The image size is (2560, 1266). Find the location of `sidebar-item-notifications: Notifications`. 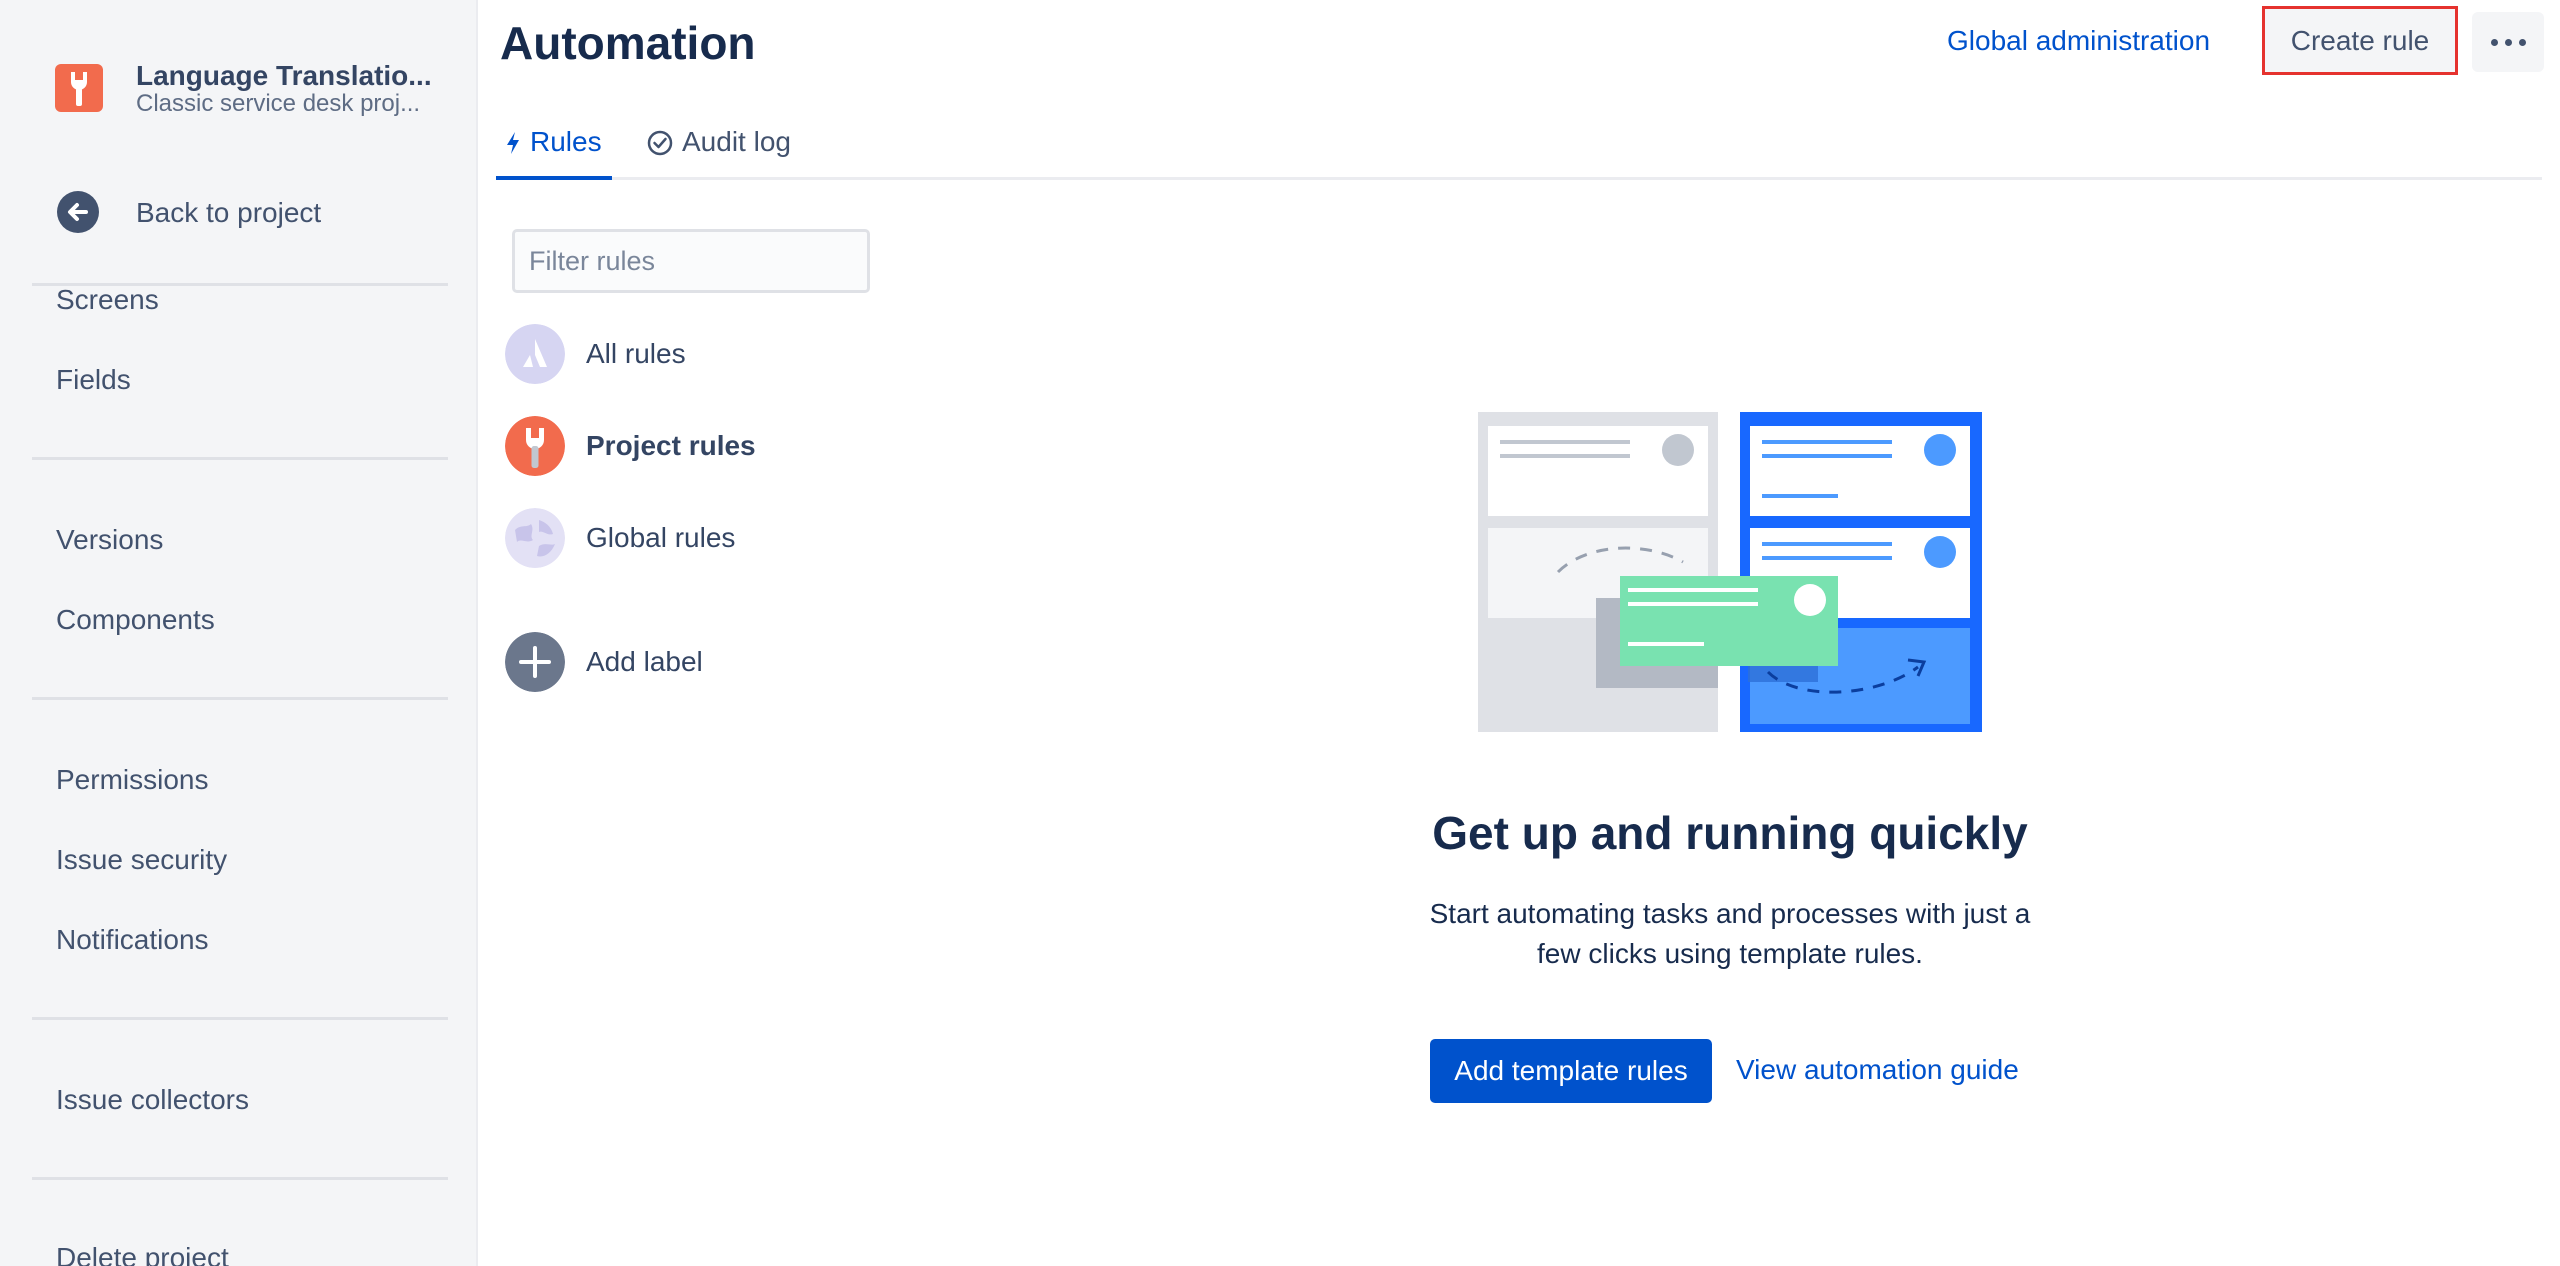

sidebar-item-notifications: Notifications is located at coordinates (132, 940).